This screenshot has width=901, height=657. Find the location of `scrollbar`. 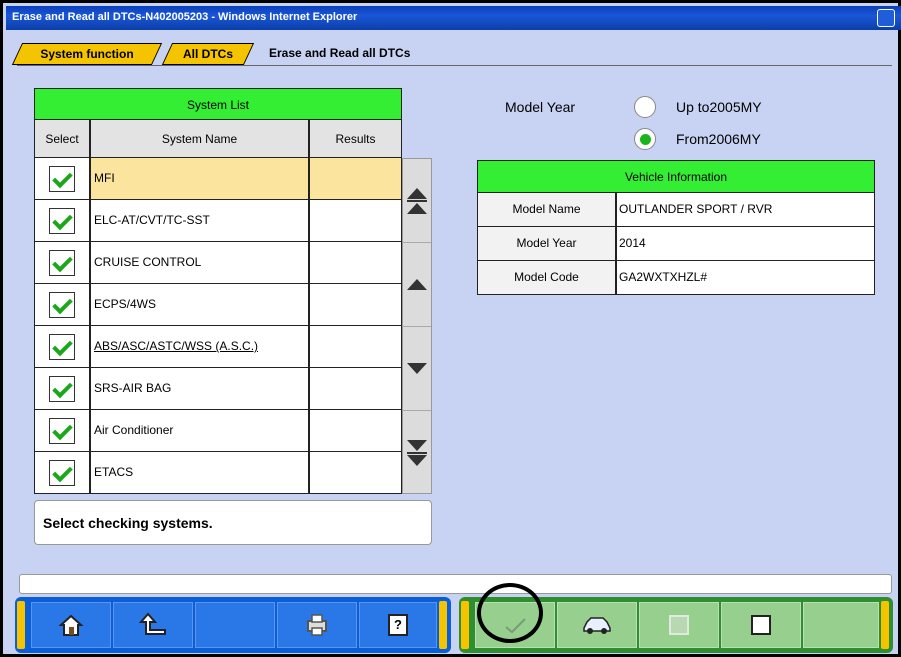

scrollbar is located at coordinates (417, 326).